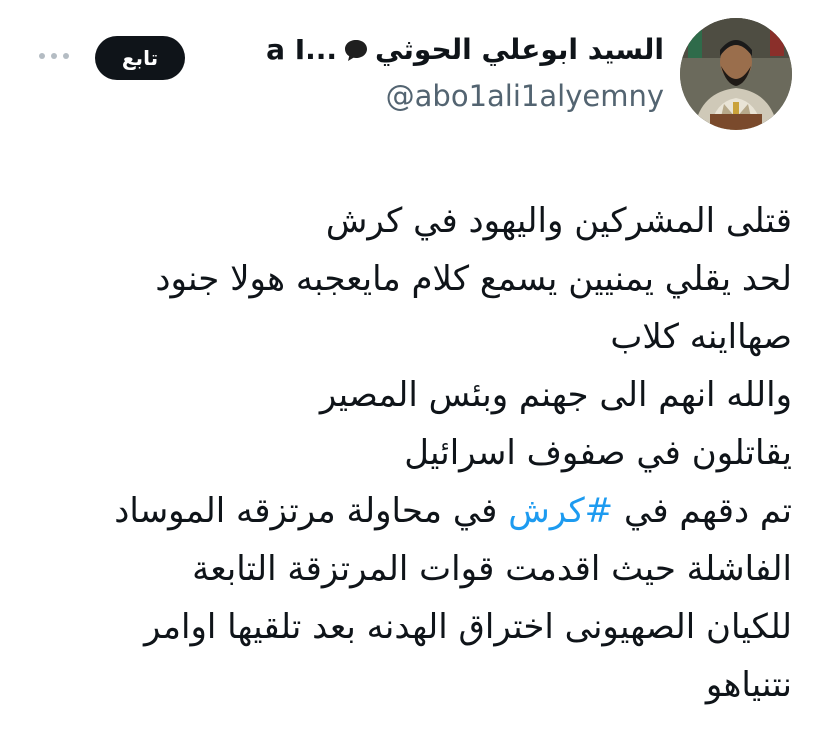 The height and width of the screenshot is (730, 828). Describe the element at coordinates (311, 511) in the screenshot. I see `tweet-line-segment: في محاولة مرتزقه الموساد` at that location.